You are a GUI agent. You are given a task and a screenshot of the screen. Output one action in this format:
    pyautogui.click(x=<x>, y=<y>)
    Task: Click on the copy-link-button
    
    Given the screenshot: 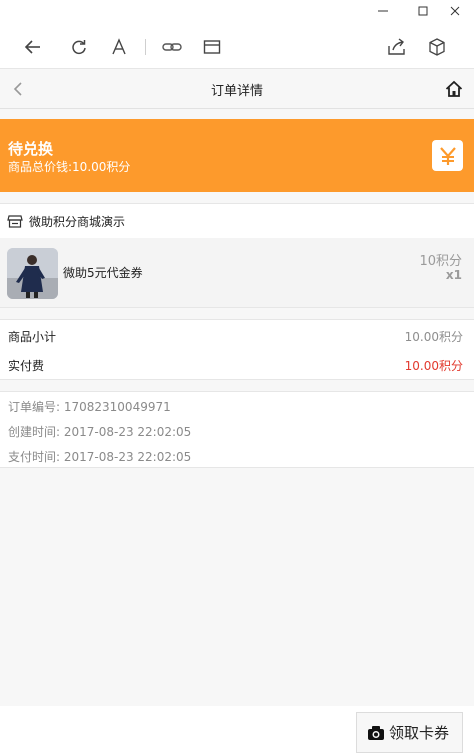 What is the action you would take?
    pyautogui.click(x=172, y=47)
    